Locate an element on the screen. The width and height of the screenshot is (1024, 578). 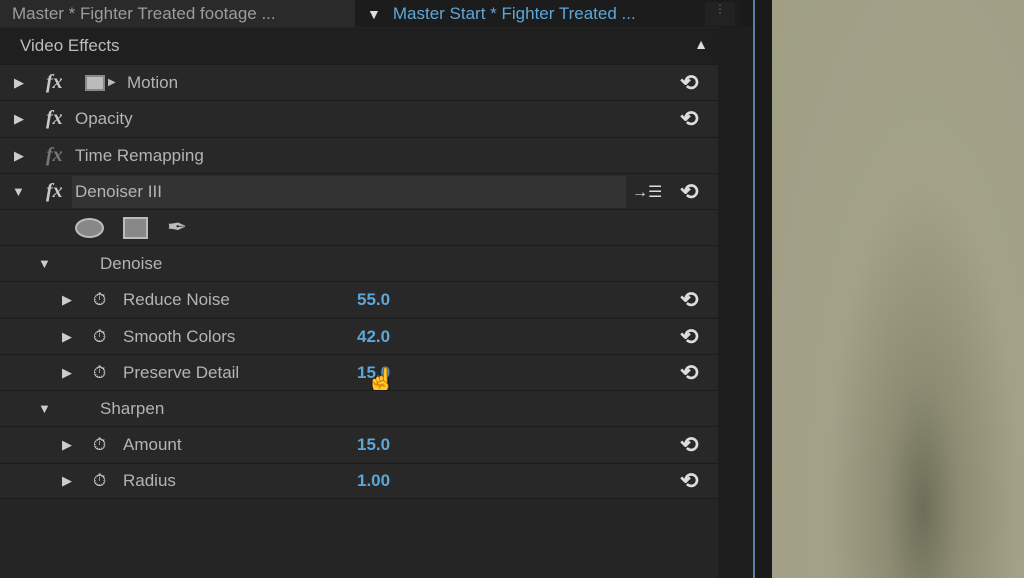
effect-label: Denoiser III is located at coordinates (118, 191).